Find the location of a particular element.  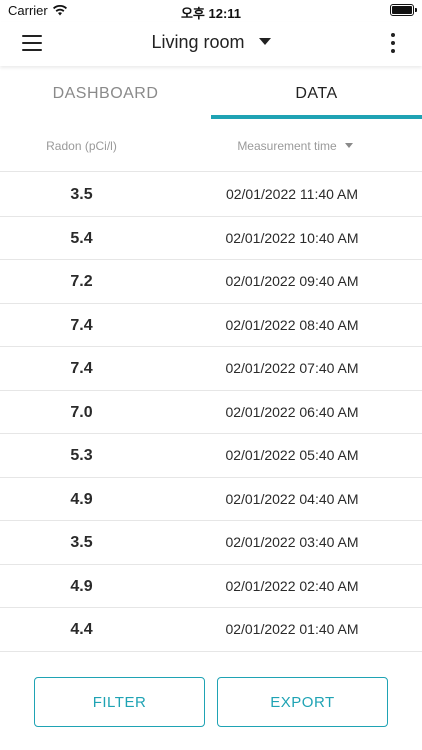

clock: 오후 12:11 is located at coordinates (211, 13).